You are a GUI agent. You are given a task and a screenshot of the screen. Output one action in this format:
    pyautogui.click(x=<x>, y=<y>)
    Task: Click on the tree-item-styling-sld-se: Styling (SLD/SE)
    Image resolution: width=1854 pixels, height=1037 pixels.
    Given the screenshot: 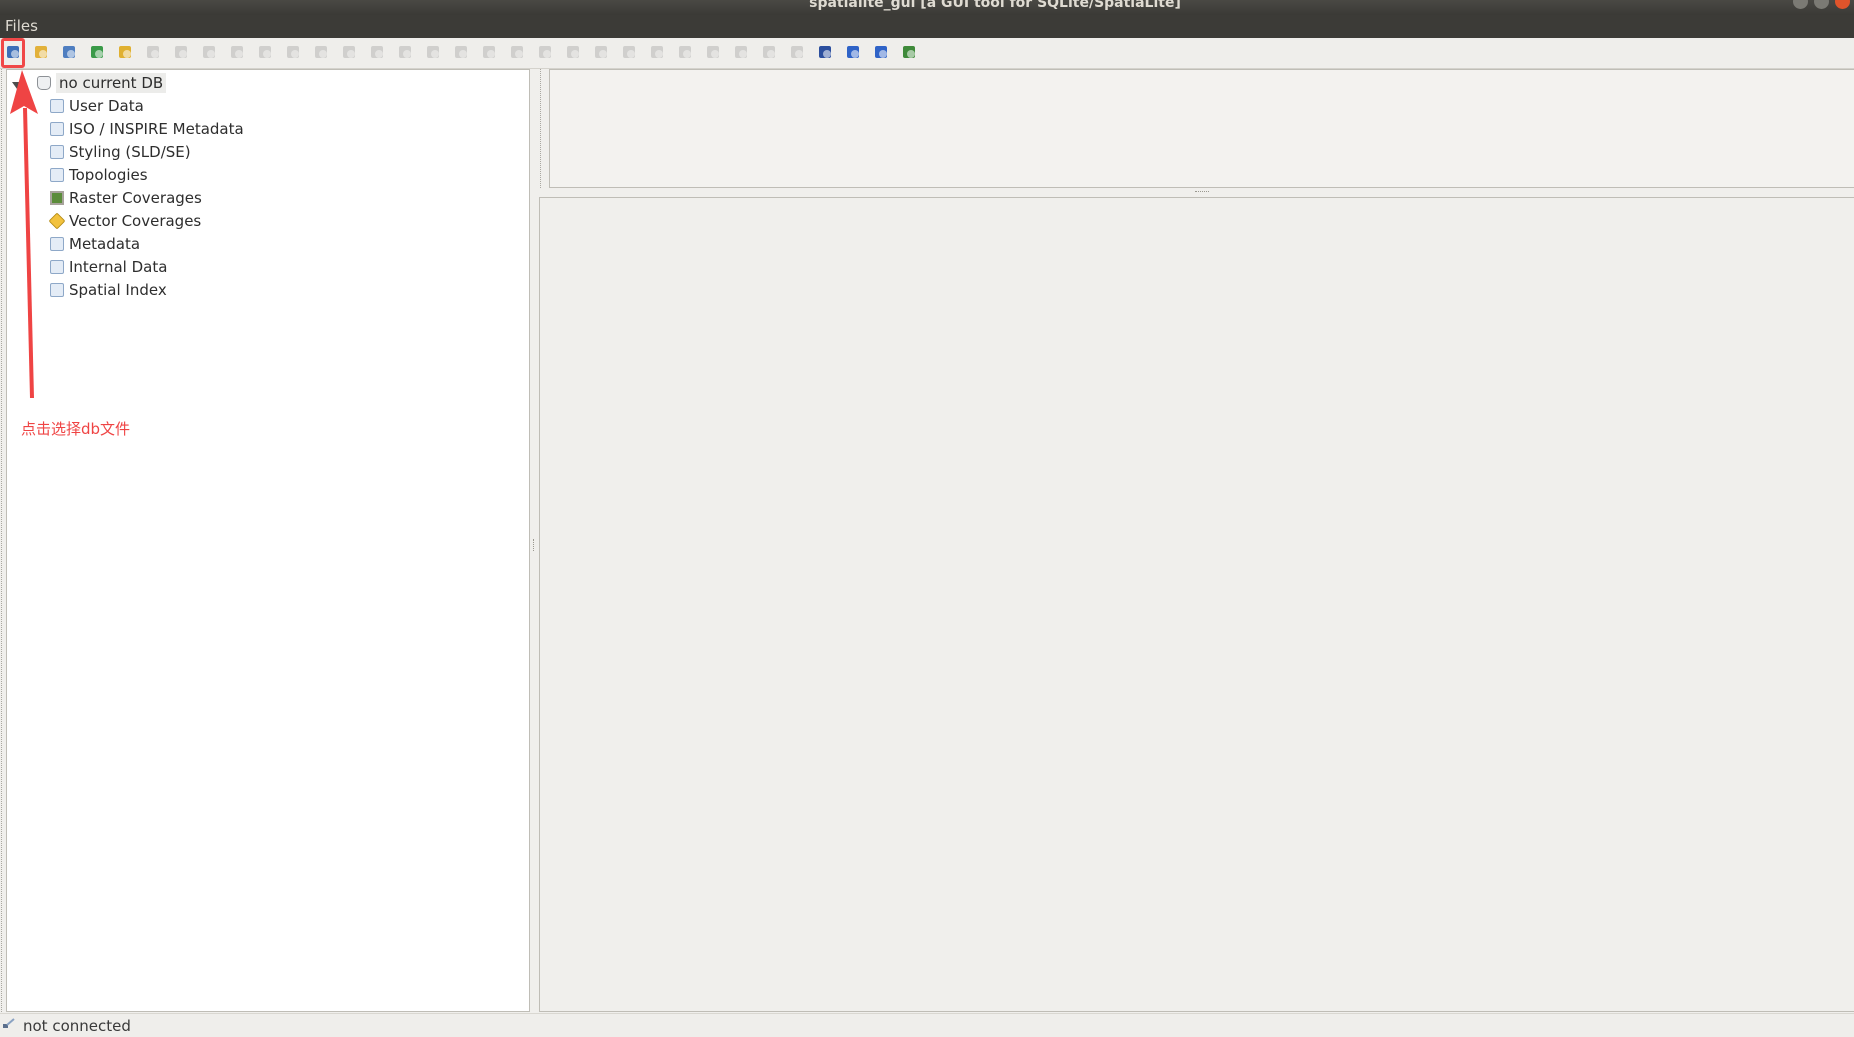 What is the action you would take?
    pyautogui.click(x=120, y=151)
    